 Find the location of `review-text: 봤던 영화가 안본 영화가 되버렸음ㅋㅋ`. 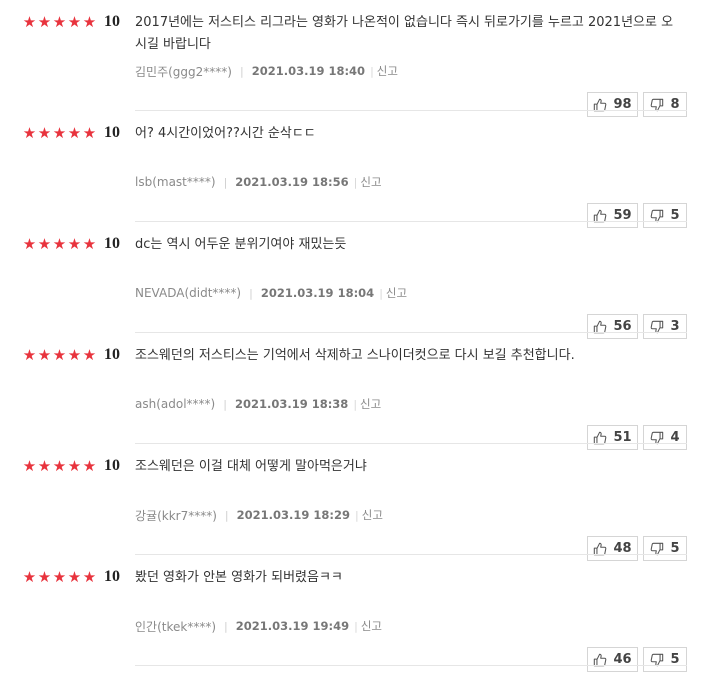

review-text: 봤던 영화가 안본 영화가 되버렸음ㅋㅋ is located at coordinates (239, 577).